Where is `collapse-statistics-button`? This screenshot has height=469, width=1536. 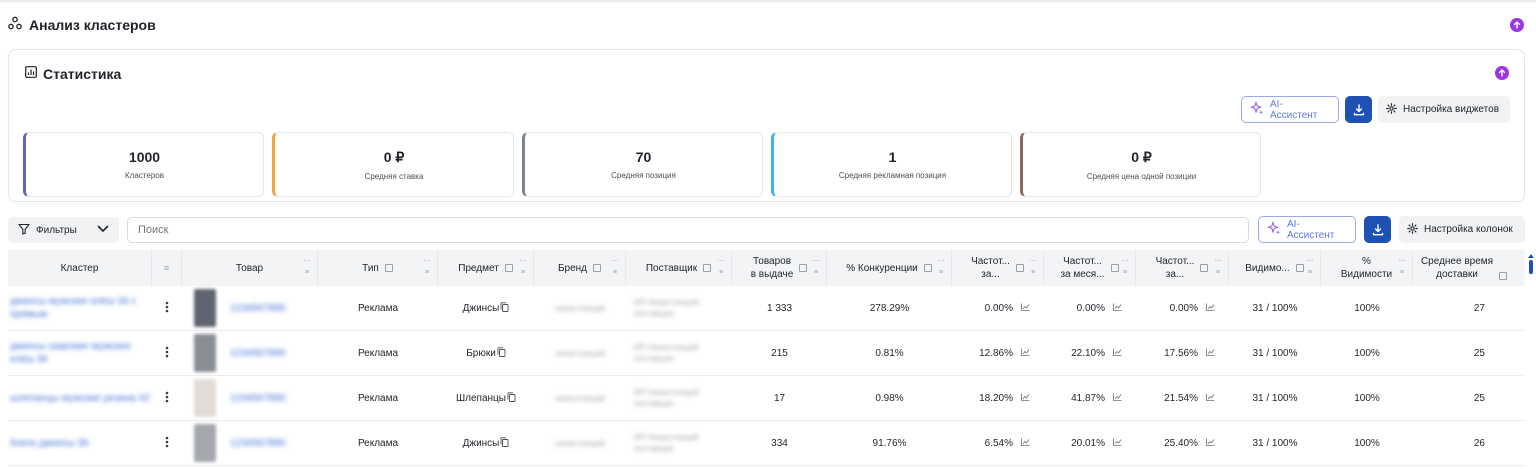 collapse-statistics-button is located at coordinates (1502, 73).